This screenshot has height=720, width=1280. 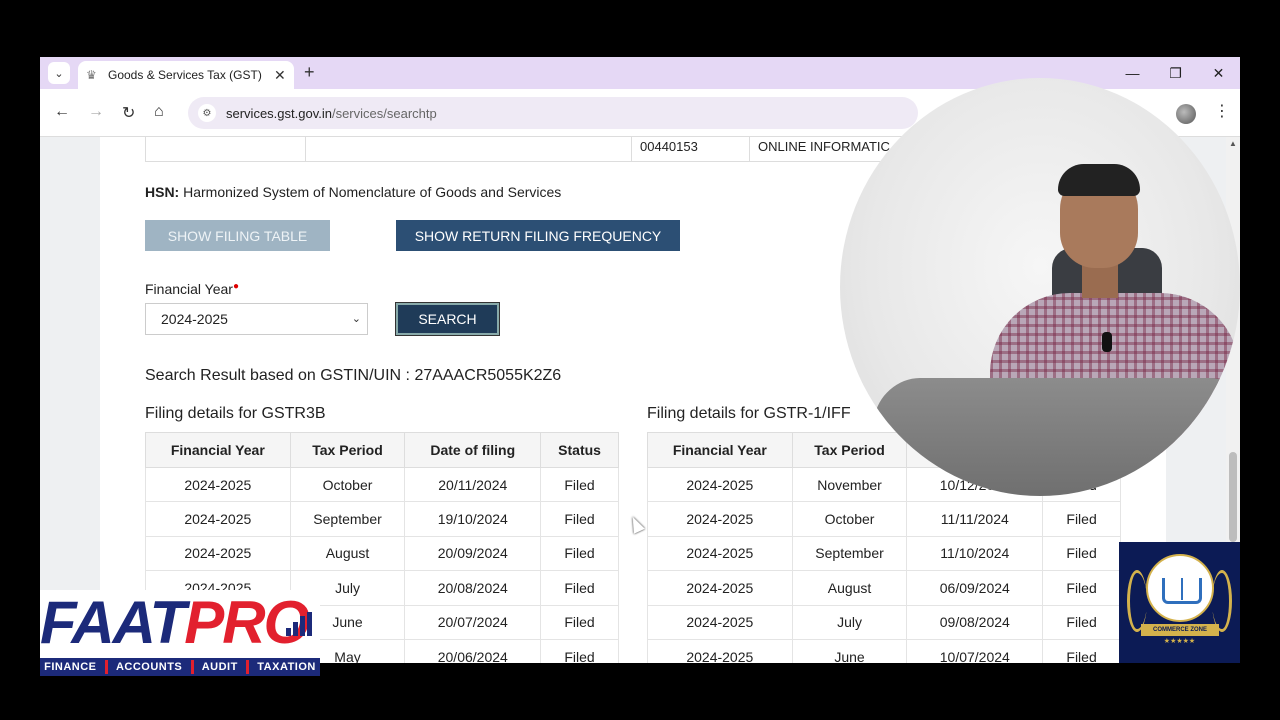 I want to click on laurel-left-icon, so click(x=1137, y=601).